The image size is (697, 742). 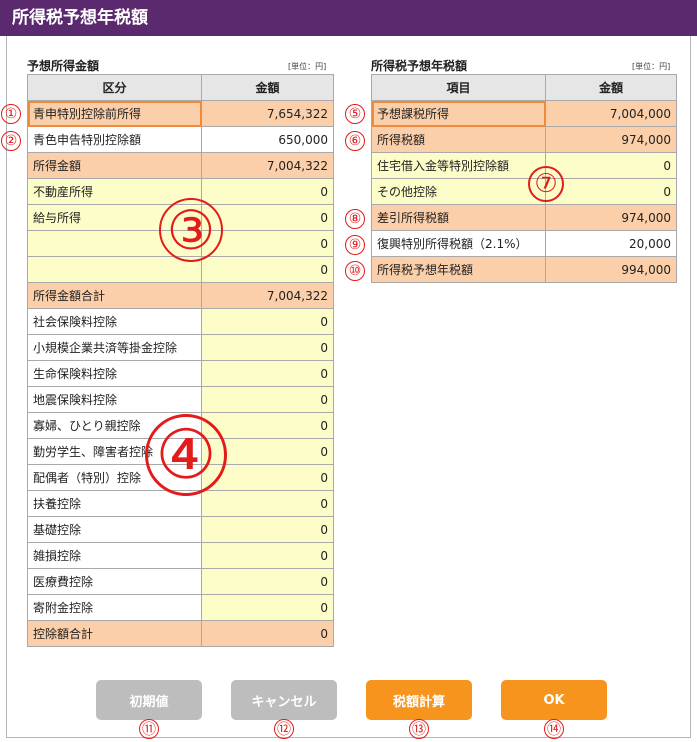 I want to click on table-row: 復興特別所得税額（2.1%） 20,000, so click(x=524, y=243).